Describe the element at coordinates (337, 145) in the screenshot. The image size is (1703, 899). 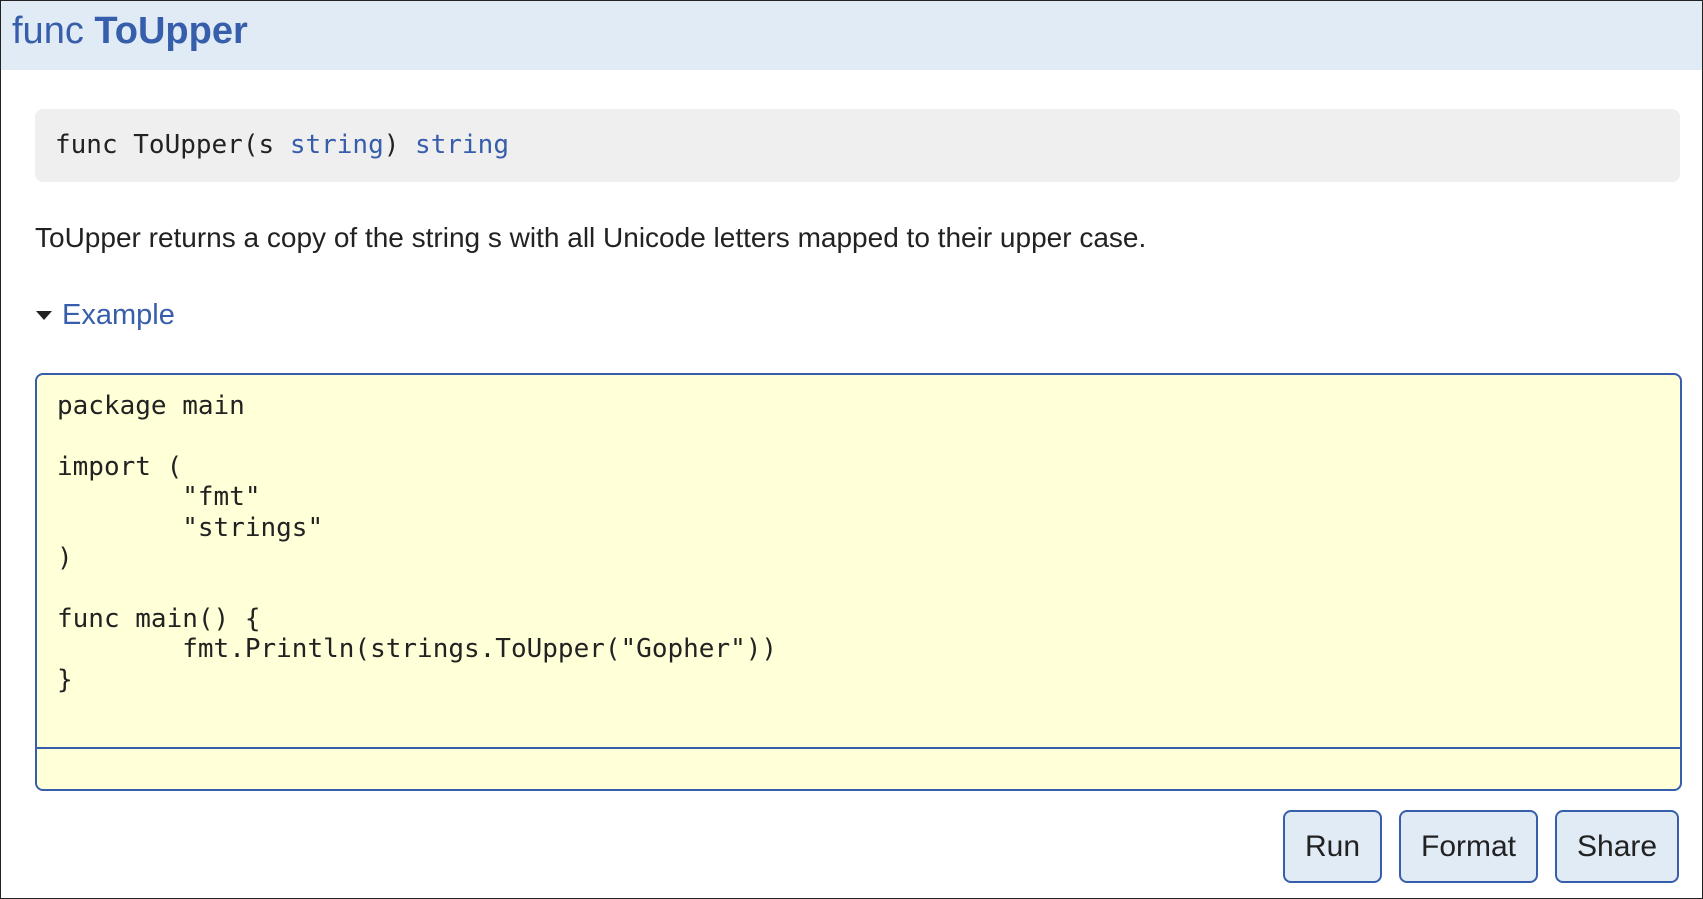
I see `param-type-link: string` at that location.